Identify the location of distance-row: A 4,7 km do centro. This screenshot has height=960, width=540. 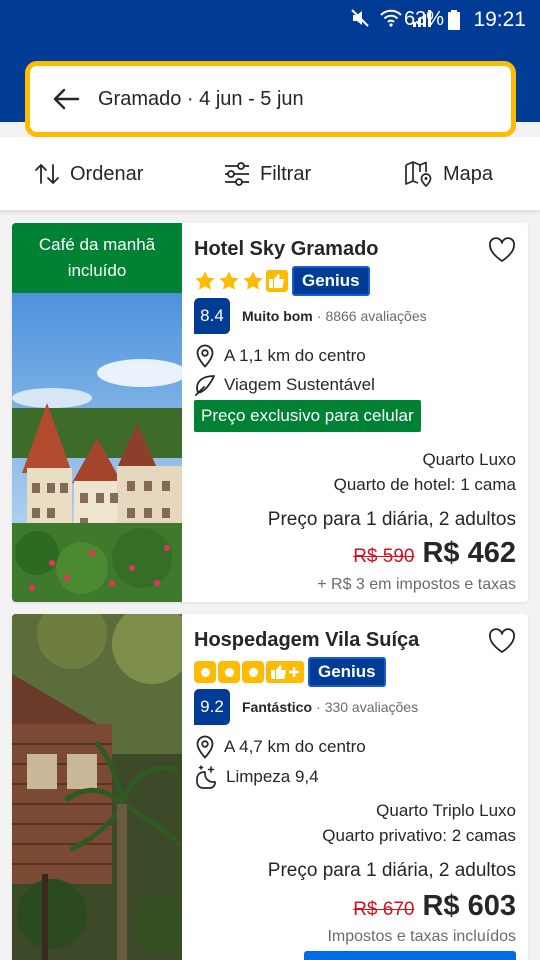
(280, 747).